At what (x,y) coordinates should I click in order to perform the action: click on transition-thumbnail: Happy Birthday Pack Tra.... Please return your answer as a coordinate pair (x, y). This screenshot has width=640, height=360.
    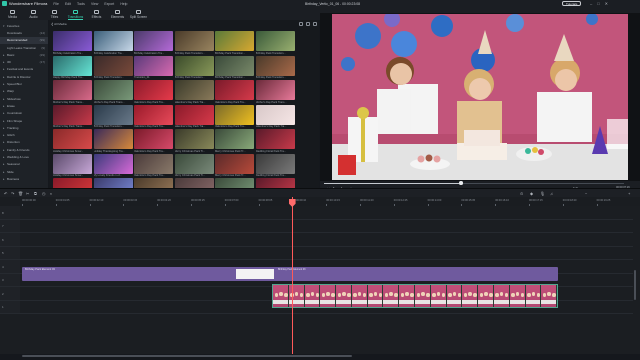
    Looking at the image, I should click on (72, 67).